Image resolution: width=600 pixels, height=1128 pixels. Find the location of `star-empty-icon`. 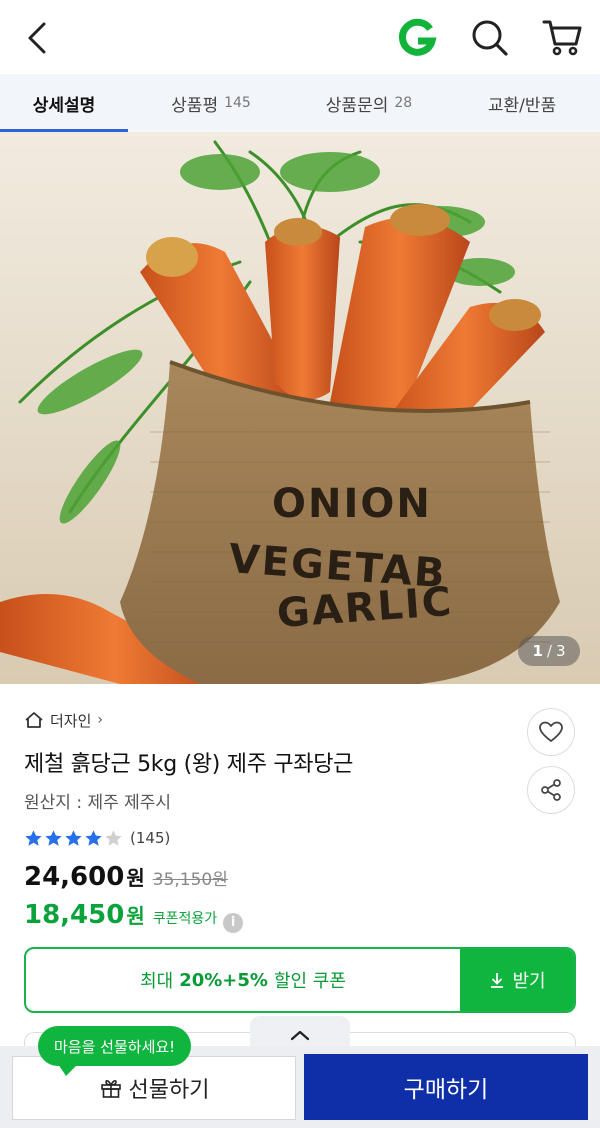

star-empty-icon is located at coordinates (113, 837).